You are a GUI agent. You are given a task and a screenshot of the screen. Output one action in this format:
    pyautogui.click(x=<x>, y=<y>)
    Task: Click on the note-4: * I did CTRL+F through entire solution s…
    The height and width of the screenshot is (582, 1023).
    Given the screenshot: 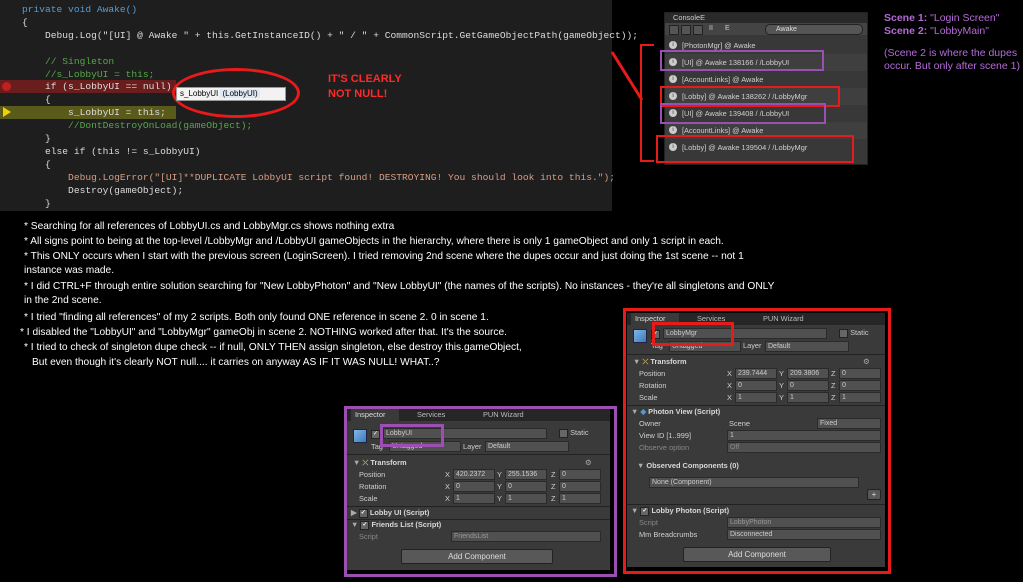 What is the action you would take?
    pyautogui.click(x=399, y=286)
    